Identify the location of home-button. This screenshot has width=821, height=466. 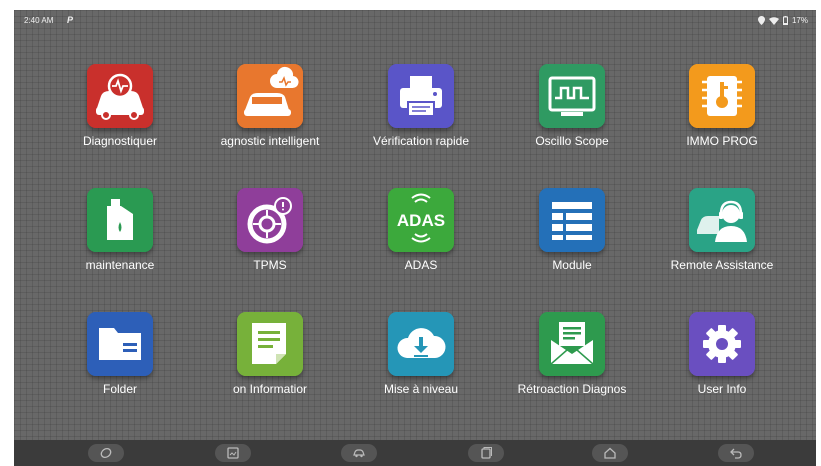
(610, 453).